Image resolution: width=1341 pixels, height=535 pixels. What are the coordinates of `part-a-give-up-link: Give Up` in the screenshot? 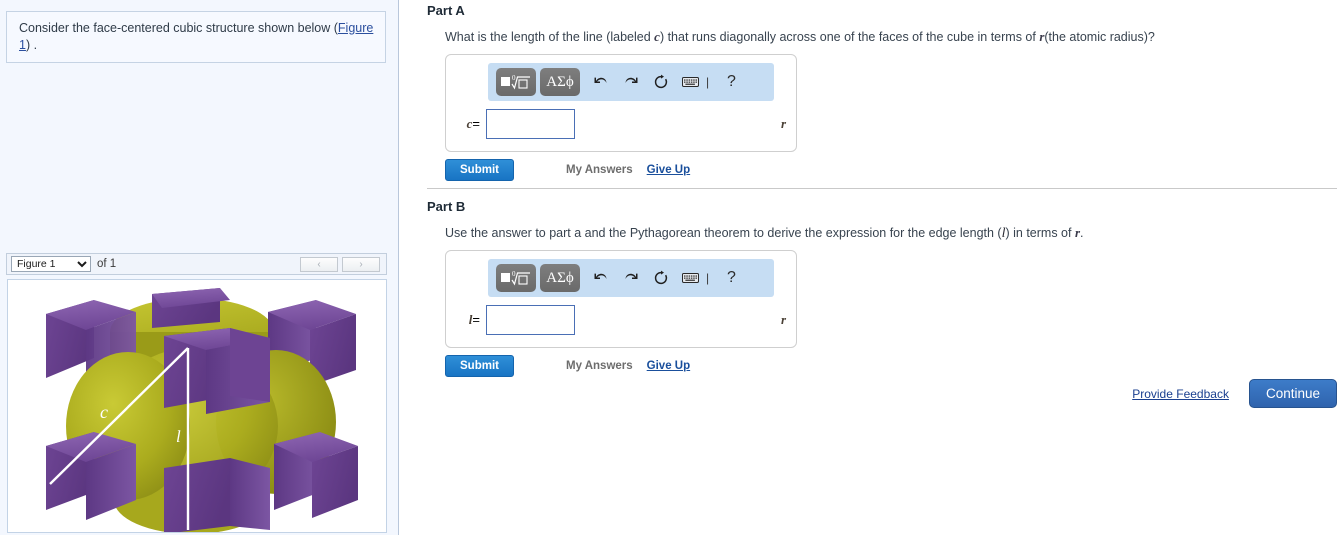 It's located at (668, 170).